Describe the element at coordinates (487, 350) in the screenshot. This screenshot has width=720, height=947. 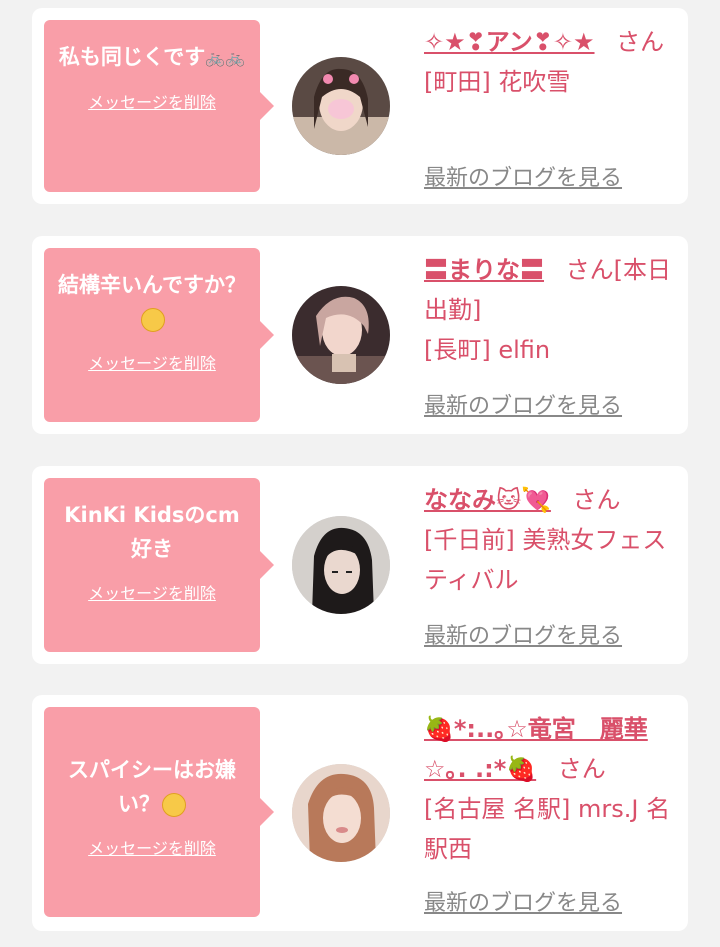
I see `area-shop: [長町] elfin` at that location.